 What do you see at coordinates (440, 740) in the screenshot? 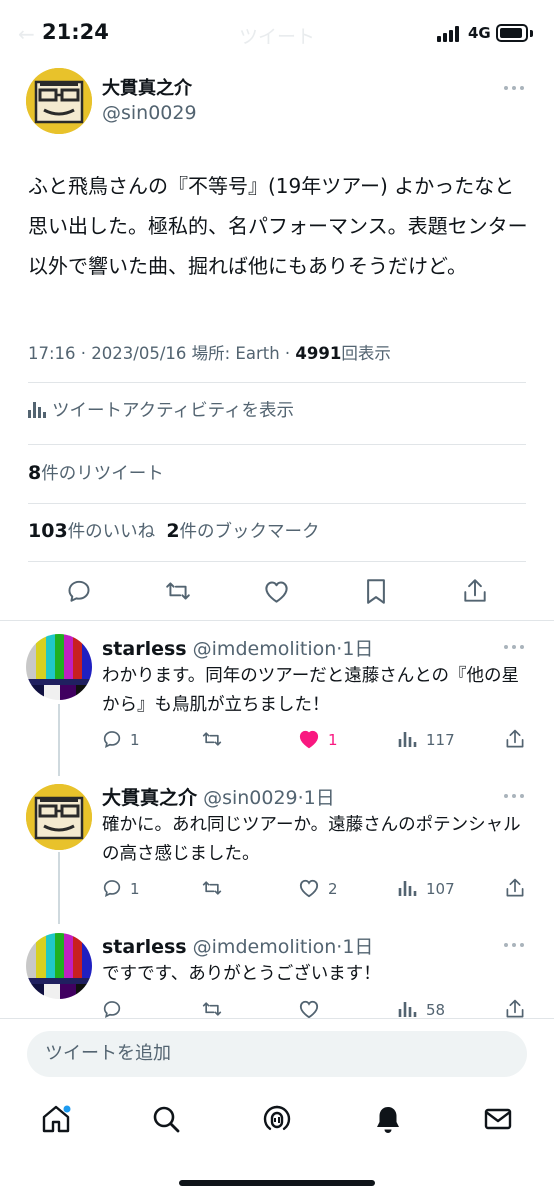
I see `view-count: 117` at bounding box center [440, 740].